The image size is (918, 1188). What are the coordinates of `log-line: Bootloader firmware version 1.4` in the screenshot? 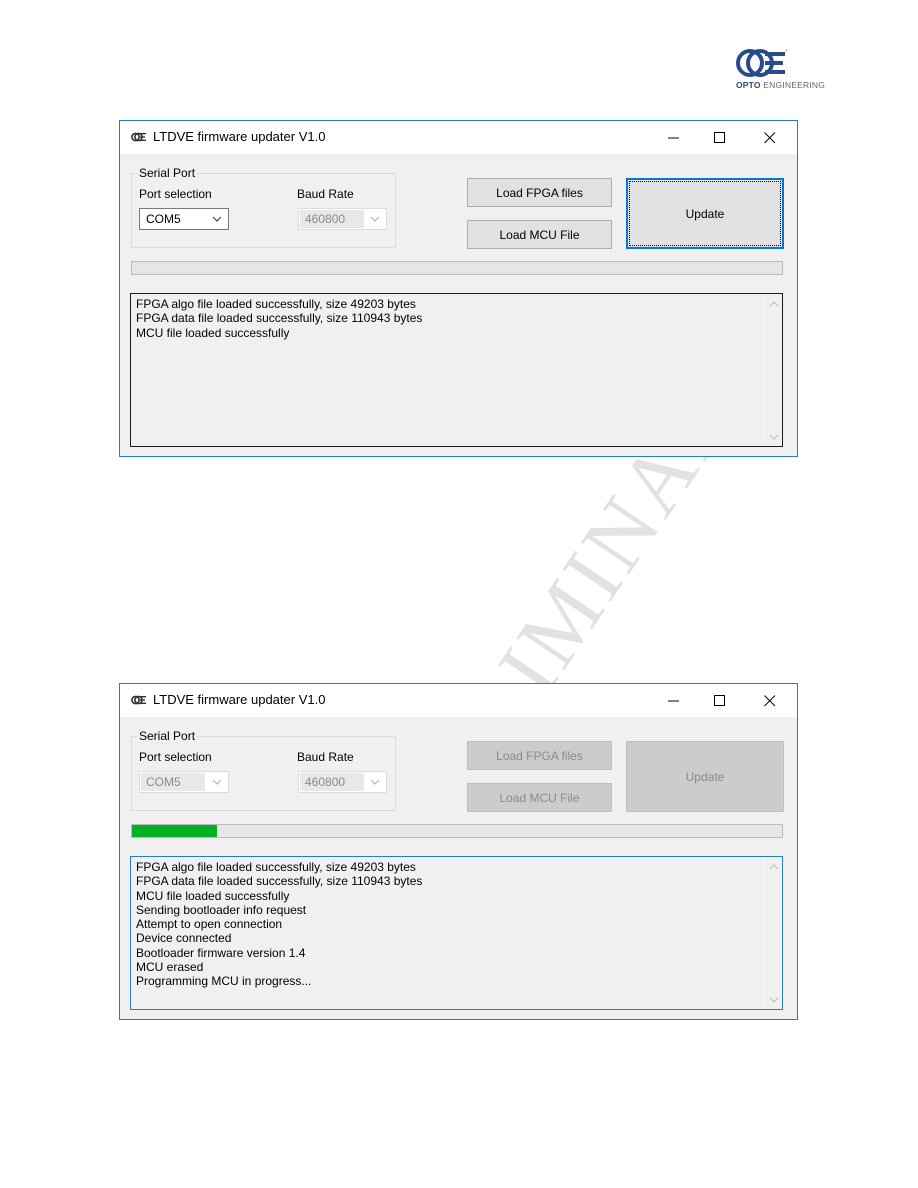 It's located at (221, 952).